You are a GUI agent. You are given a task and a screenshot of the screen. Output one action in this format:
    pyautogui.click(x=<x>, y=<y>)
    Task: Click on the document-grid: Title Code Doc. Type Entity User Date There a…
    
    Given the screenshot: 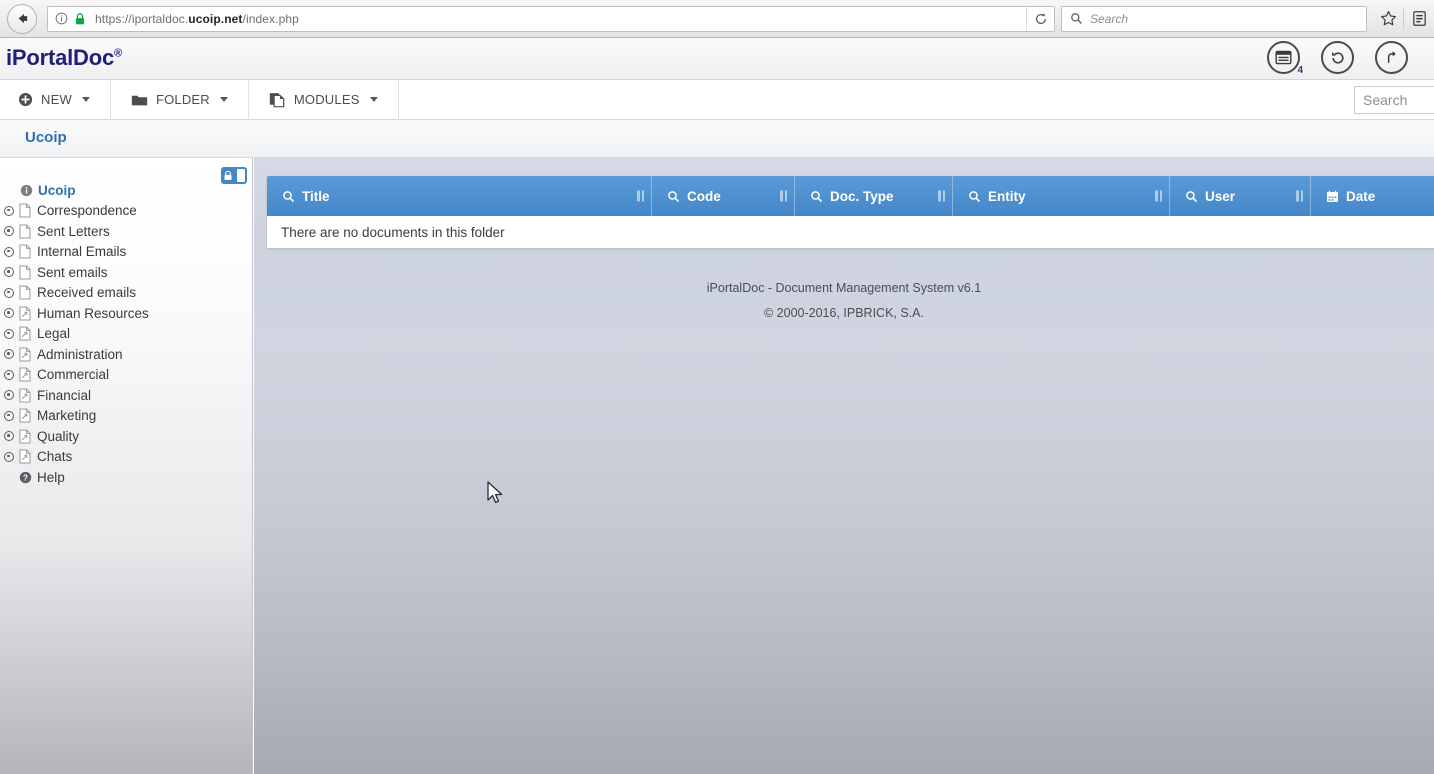 What is the action you would take?
    pyautogui.click(x=850, y=212)
    